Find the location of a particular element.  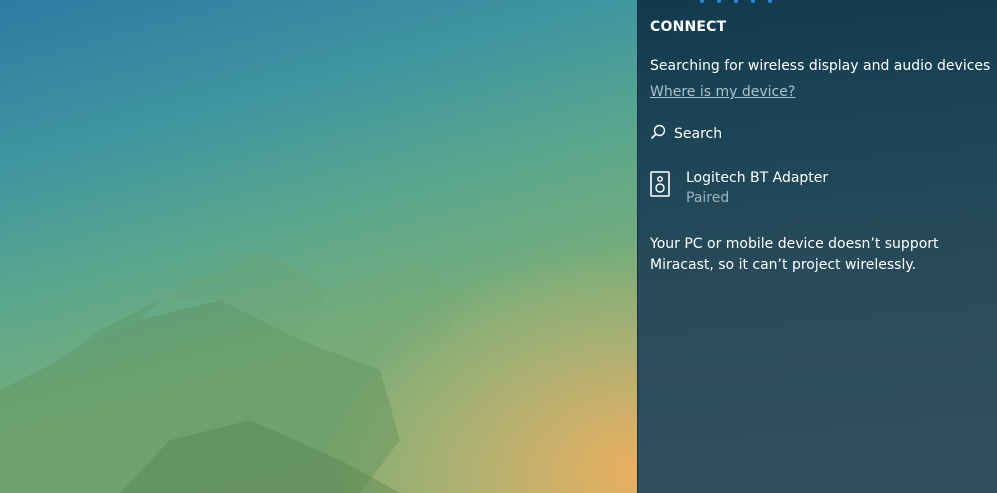

device-item: Logitech BT Adapter Paired is located at coordinates (739, 188).